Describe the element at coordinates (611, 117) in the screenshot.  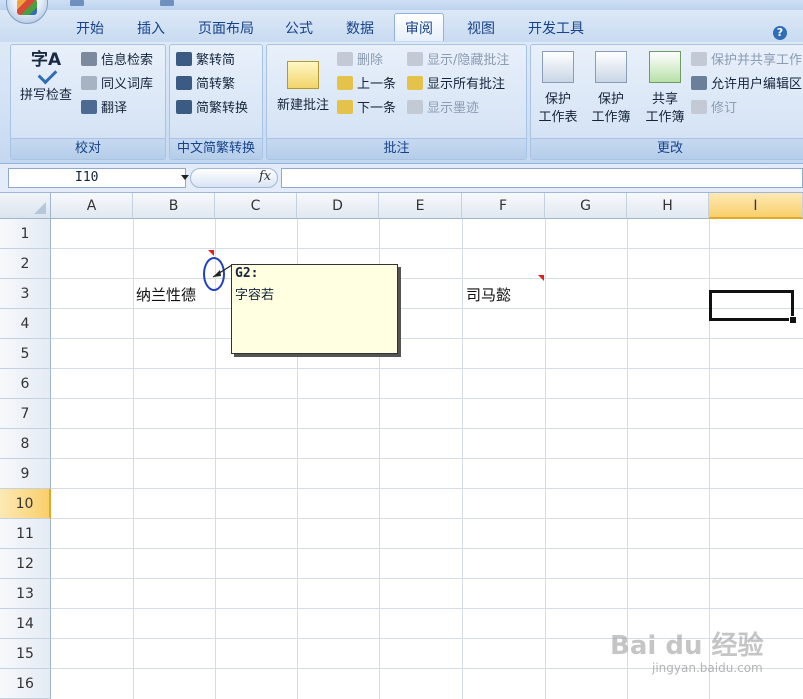
I see `protect-workbook-label-2: 工作簿` at that location.